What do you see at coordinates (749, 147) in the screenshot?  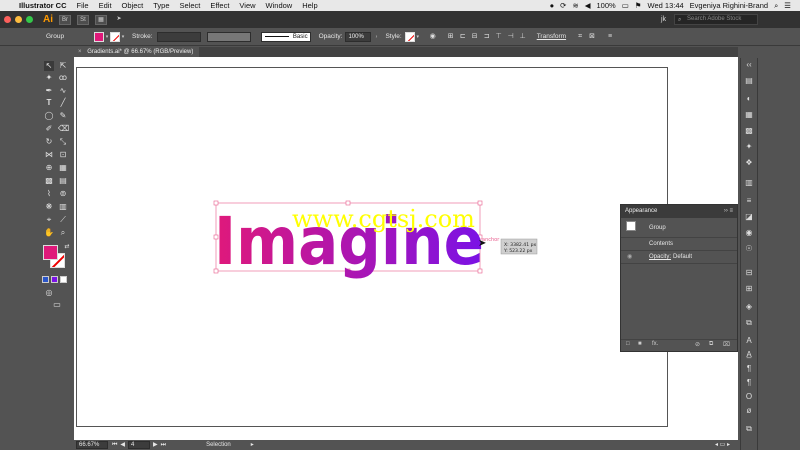 I see `brushes-panel-icon: ✦` at bounding box center [749, 147].